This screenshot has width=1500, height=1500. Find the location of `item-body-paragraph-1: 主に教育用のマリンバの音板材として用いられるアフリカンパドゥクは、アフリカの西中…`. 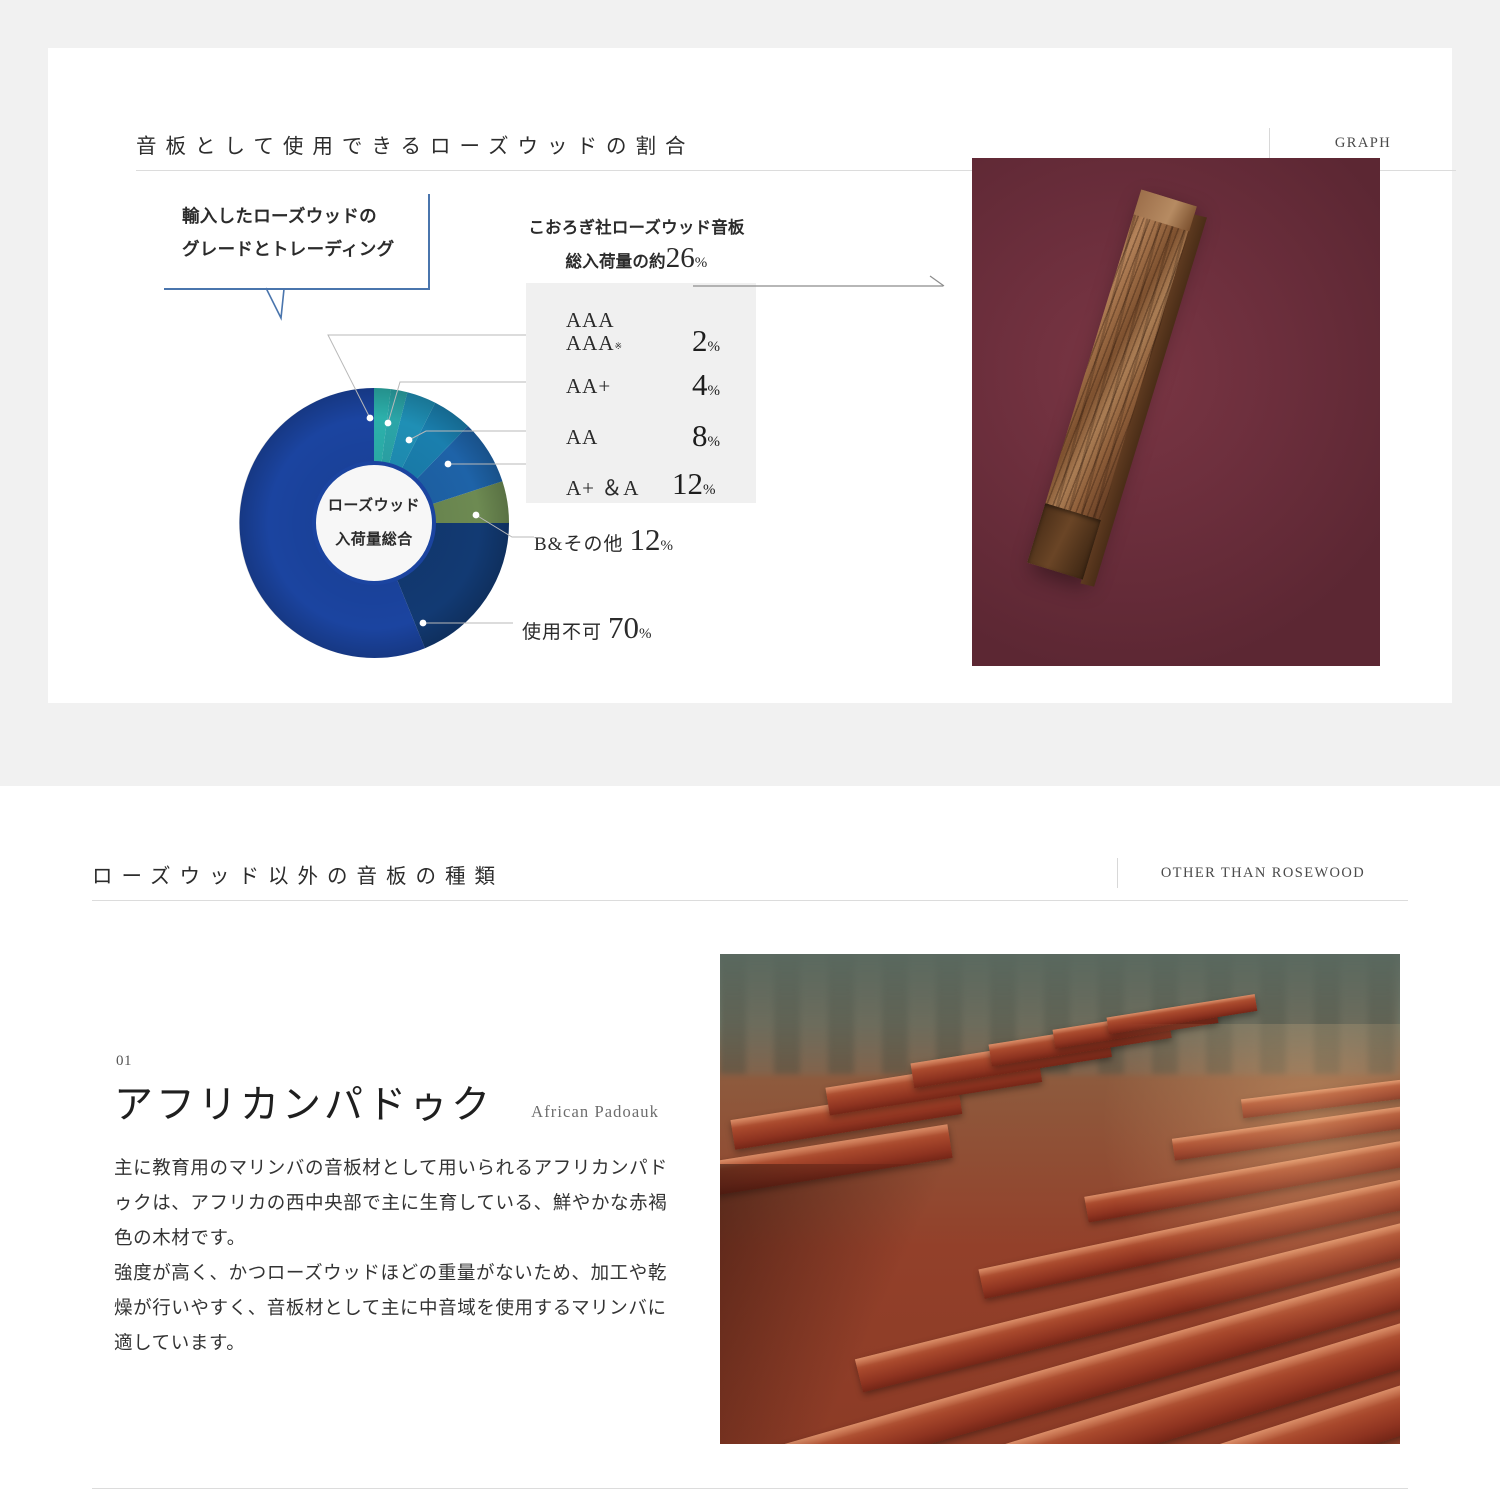

item-body-paragraph-1: 主に教育用のマリンバの音板材として用いられるアフリカンパドゥクは、アフリカの西中… is located at coordinates (391, 1204).